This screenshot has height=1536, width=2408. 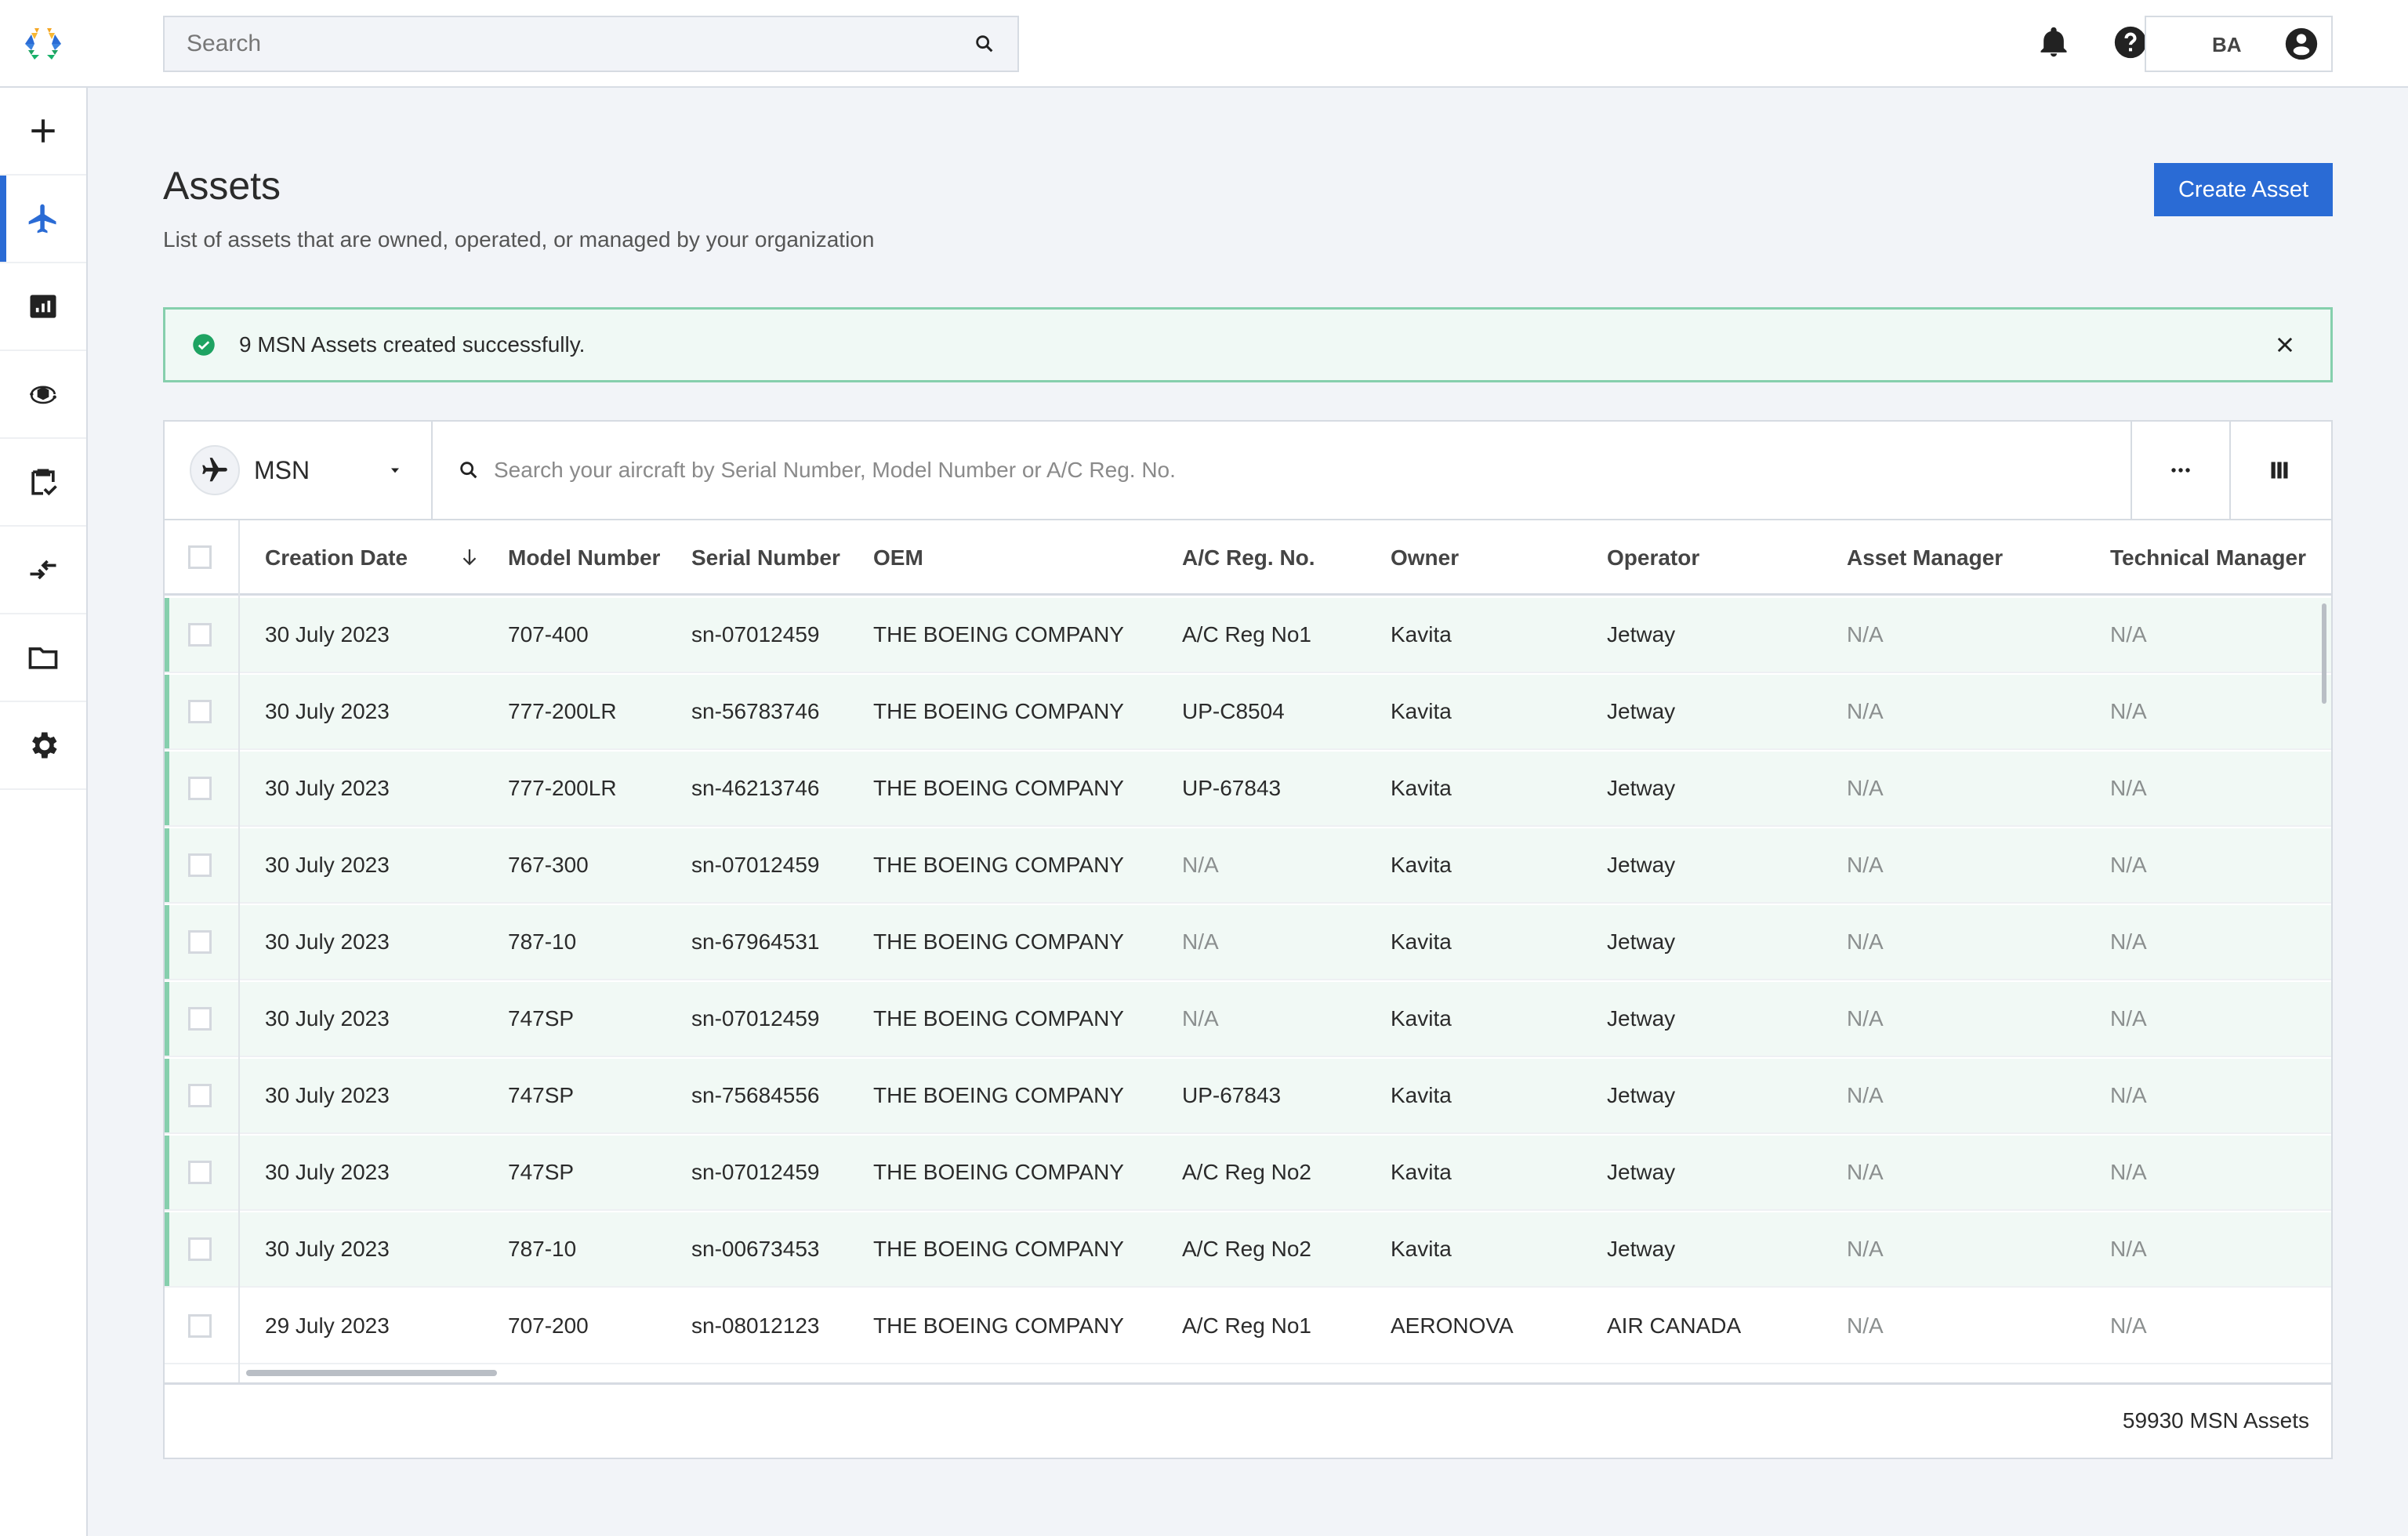 I want to click on sidebar-item-reports, so click(x=43, y=307).